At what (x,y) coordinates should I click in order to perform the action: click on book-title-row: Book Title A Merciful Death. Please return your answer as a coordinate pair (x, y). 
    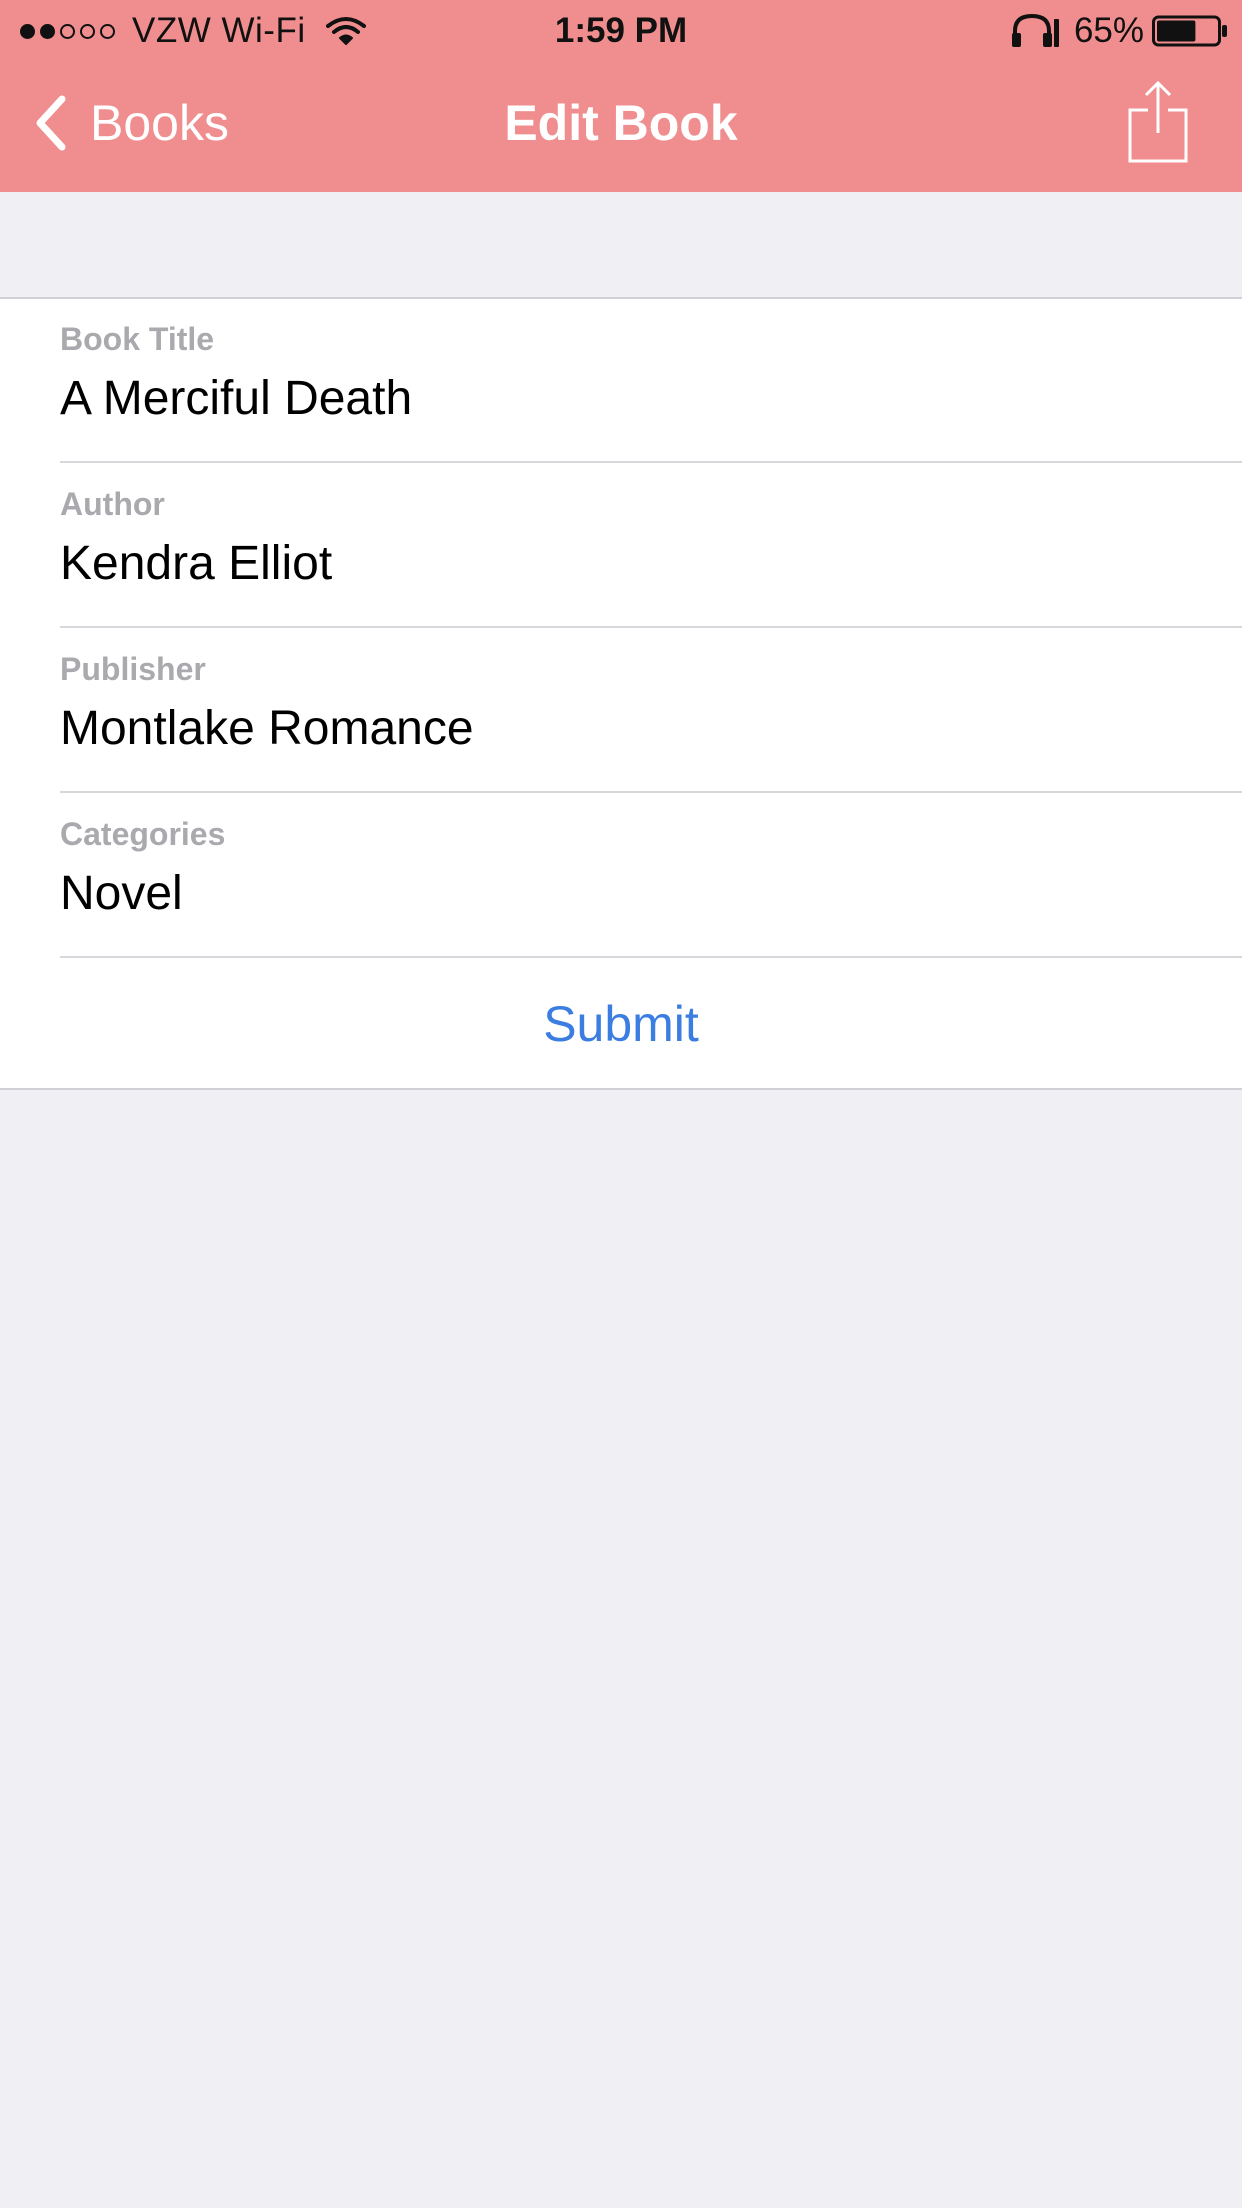
    Looking at the image, I should click on (651, 381).